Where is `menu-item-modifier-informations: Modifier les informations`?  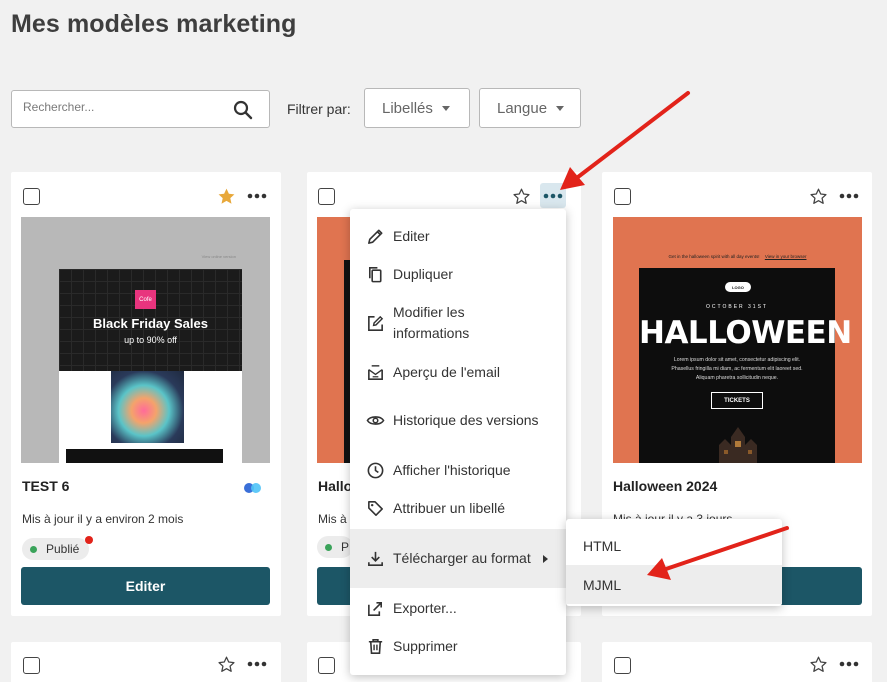 menu-item-modifier-informations: Modifier les informations is located at coordinates (458, 323).